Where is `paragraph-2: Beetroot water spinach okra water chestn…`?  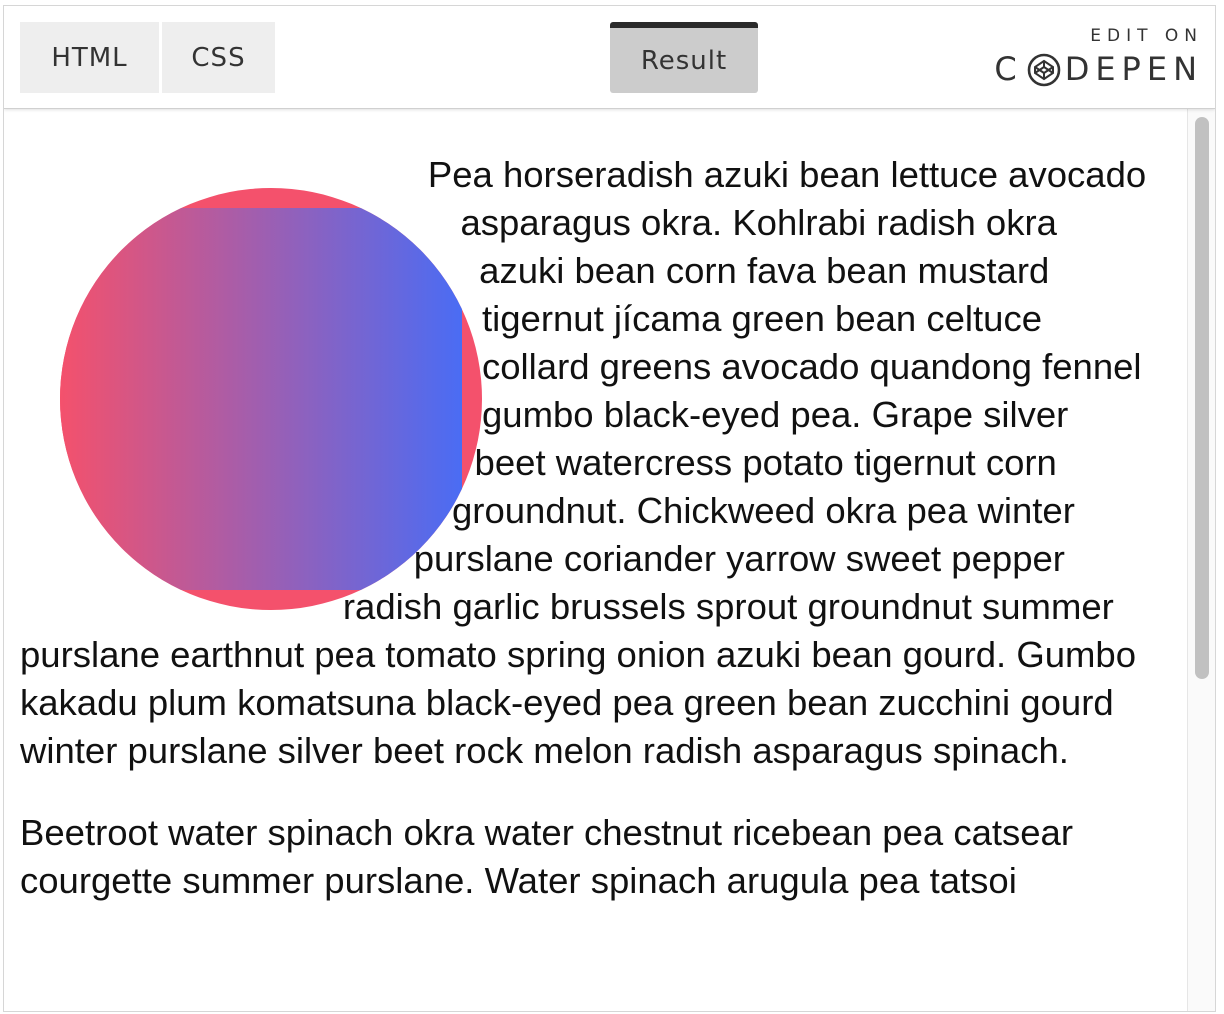 paragraph-2: Beetroot water spinach okra water chestn… is located at coordinates (547, 856).